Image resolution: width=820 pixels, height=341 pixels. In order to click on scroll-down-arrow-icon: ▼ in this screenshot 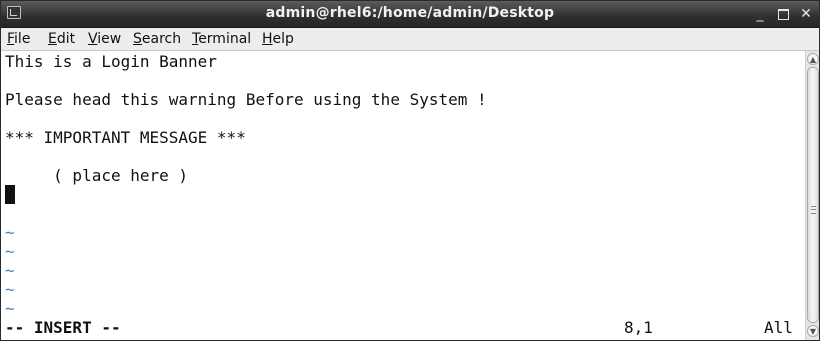, I will do `click(813, 331)`.